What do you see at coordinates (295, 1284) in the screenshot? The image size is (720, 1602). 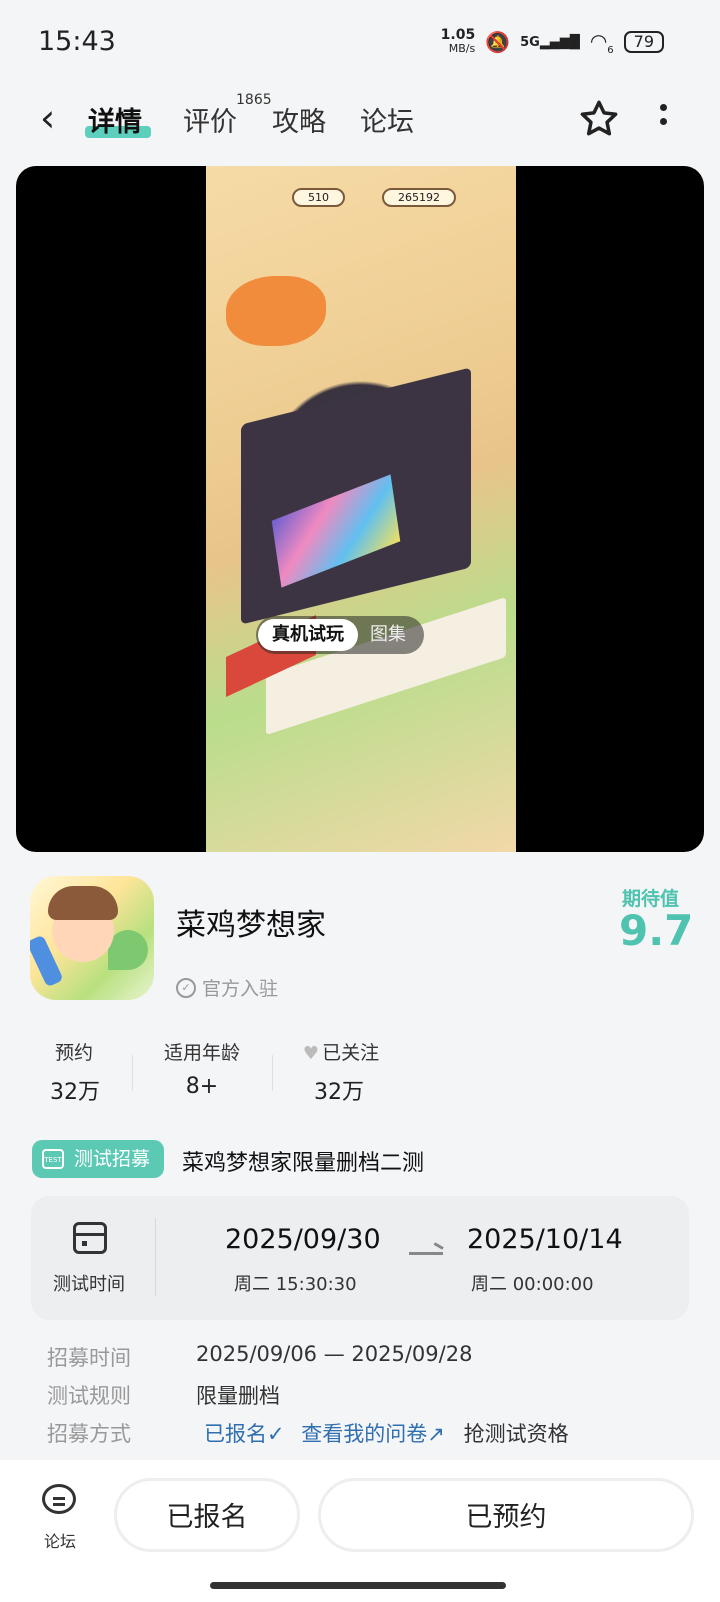 I see `start-weekday-time: 周二 15:30:30` at bounding box center [295, 1284].